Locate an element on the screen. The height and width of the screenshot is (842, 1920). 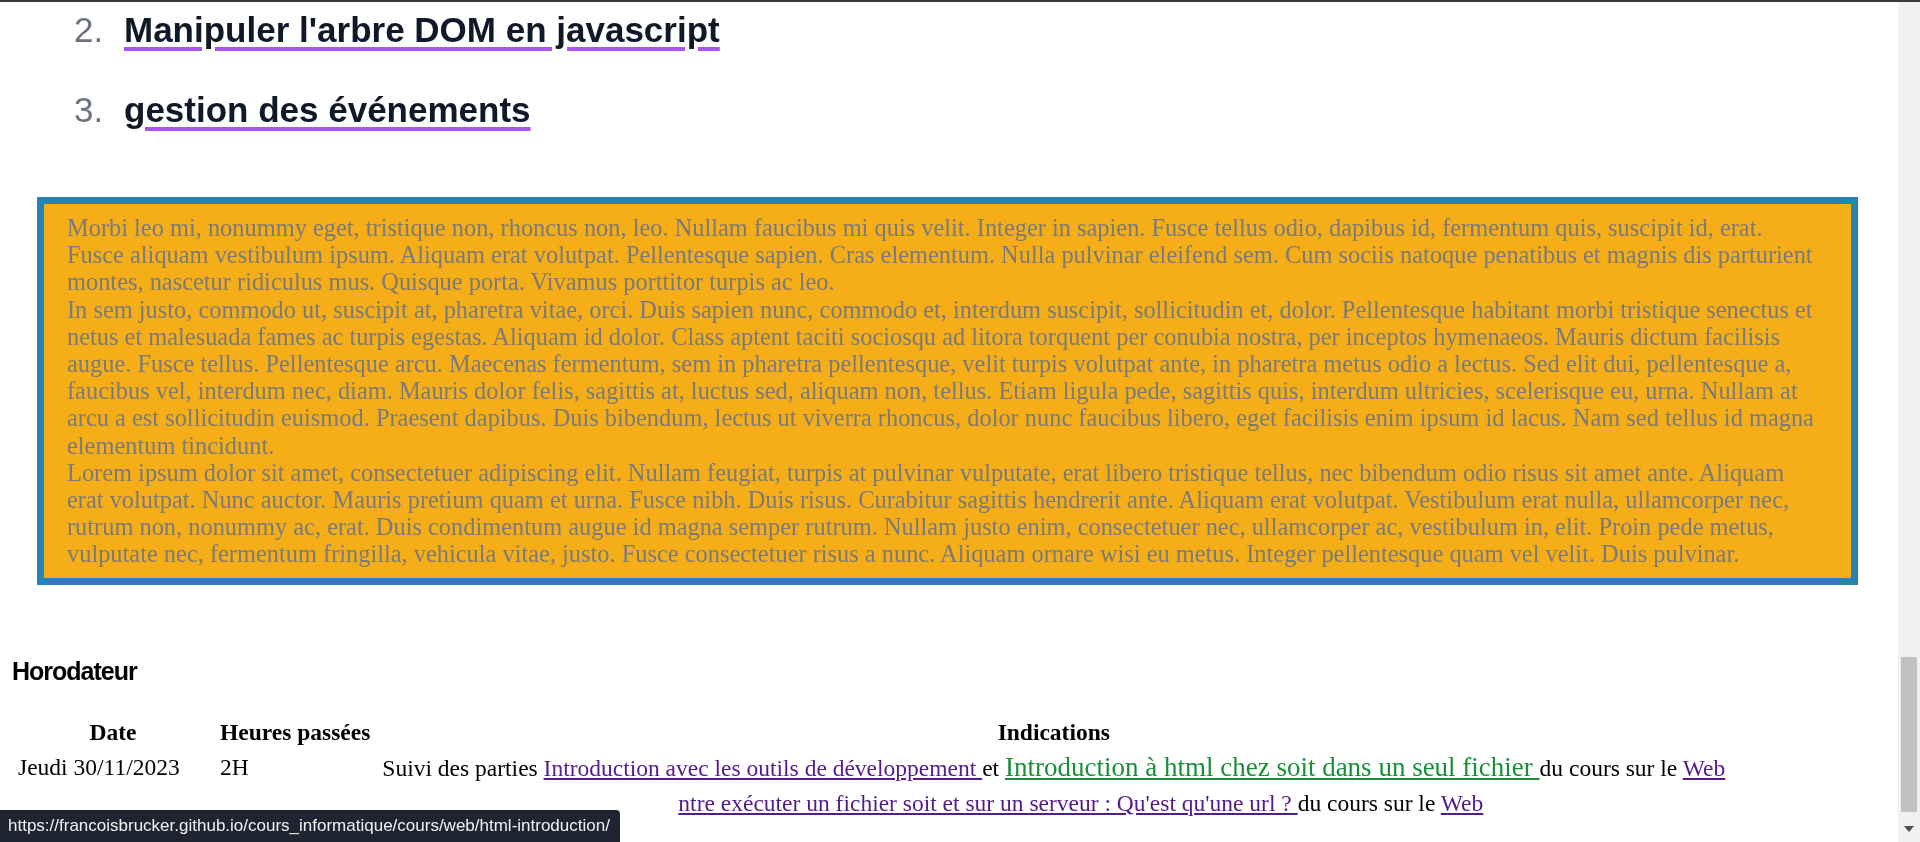
link: Introduction avec les outils de développement is located at coordinates (763, 768).